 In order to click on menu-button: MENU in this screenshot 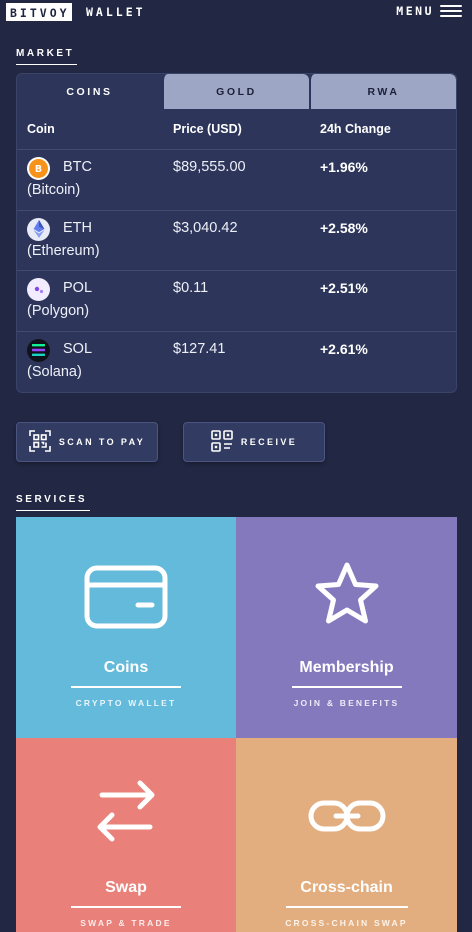, I will do `click(429, 11)`.